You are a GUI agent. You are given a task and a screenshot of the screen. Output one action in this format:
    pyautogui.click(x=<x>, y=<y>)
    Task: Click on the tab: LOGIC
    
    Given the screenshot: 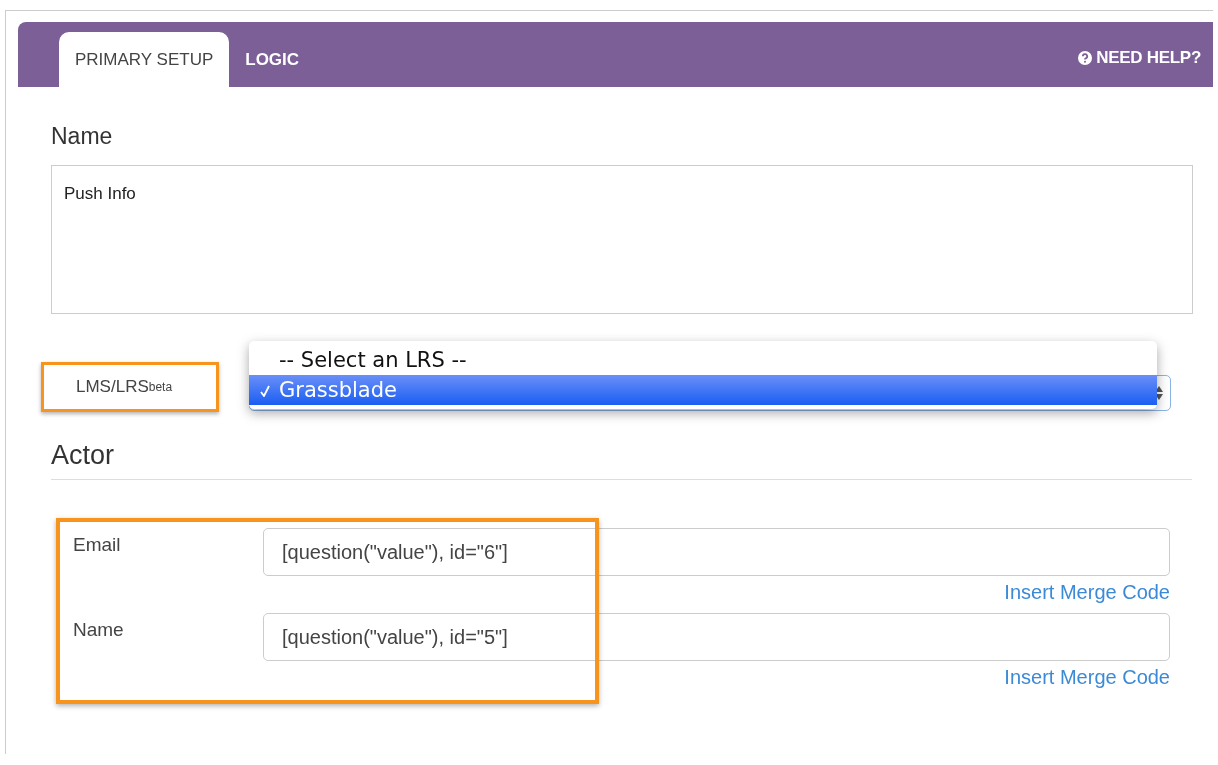 What is the action you would take?
    pyautogui.click(x=272, y=59)
    